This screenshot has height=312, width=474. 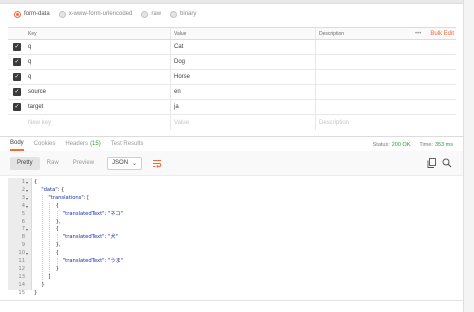 I want to click on tab-body: Body, so click(x=17, y=144).